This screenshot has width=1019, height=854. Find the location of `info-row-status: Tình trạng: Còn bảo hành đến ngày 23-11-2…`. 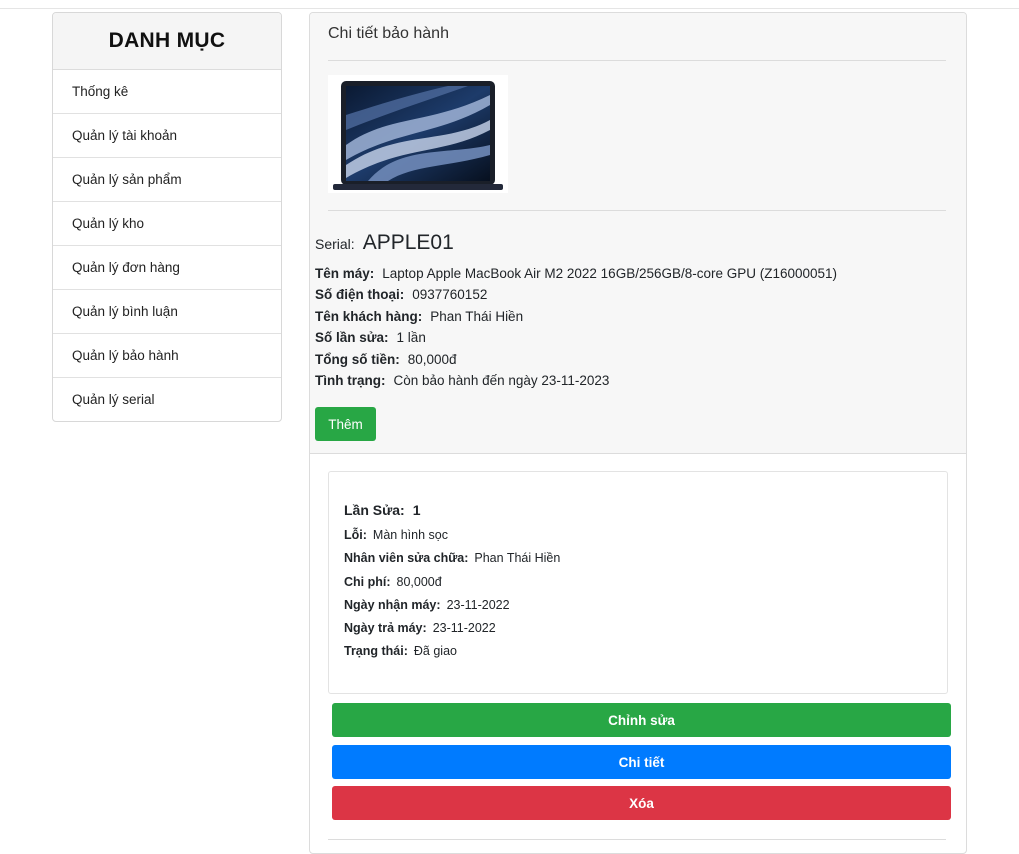

info-row-status: Tình trạng: Còn bảo hành đến ngày 23-11-2… is located at coordinates (576, 380).